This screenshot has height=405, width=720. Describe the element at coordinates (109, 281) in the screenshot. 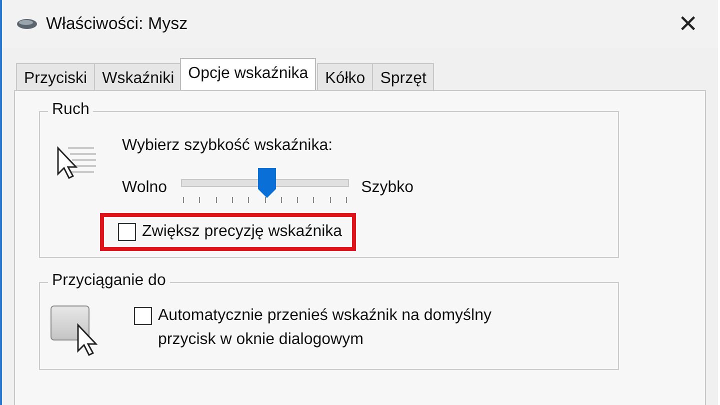

I see `group-title: Przyciąganie do` at that location.